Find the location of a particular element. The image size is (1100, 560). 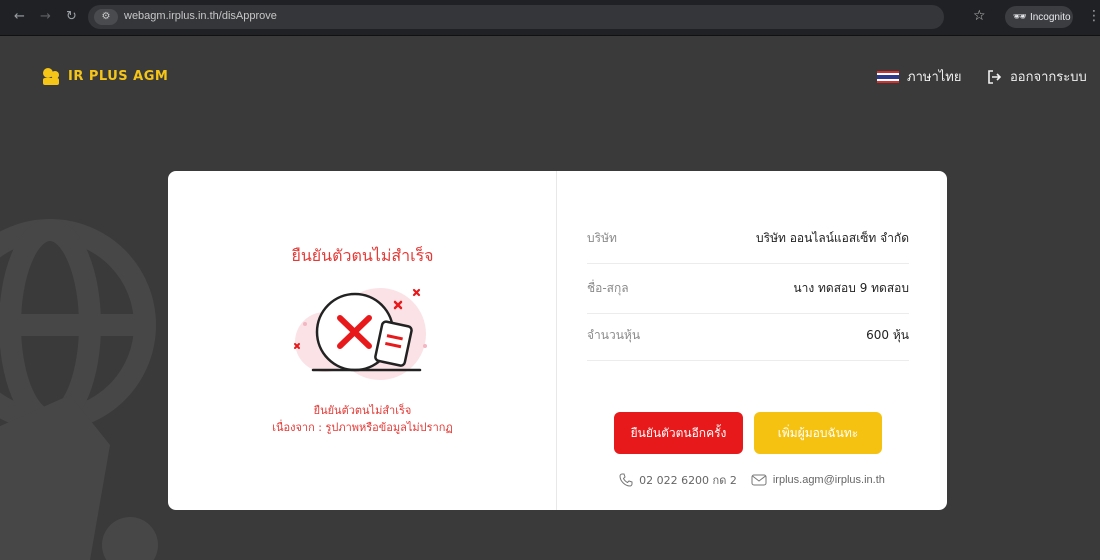

logout-icon is located at coordinates (995, 76).